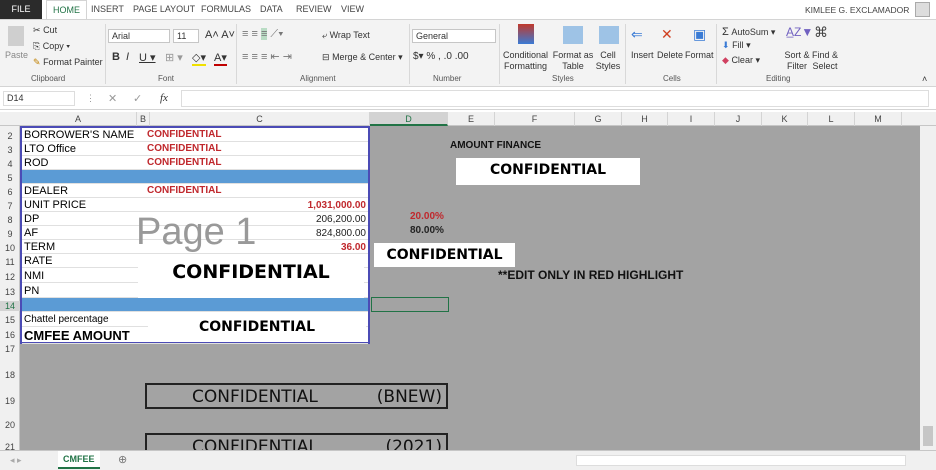  Describe the element at coordinates (51, 46) in the screenshot. I see `copy-button: ⎘ Copy ▾` at that location.